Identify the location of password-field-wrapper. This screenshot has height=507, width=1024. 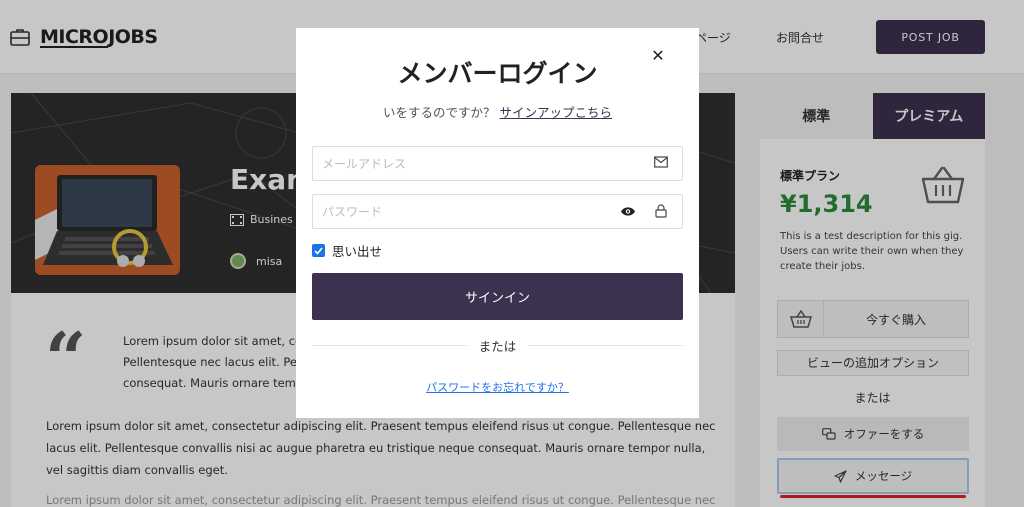
(497, 211).